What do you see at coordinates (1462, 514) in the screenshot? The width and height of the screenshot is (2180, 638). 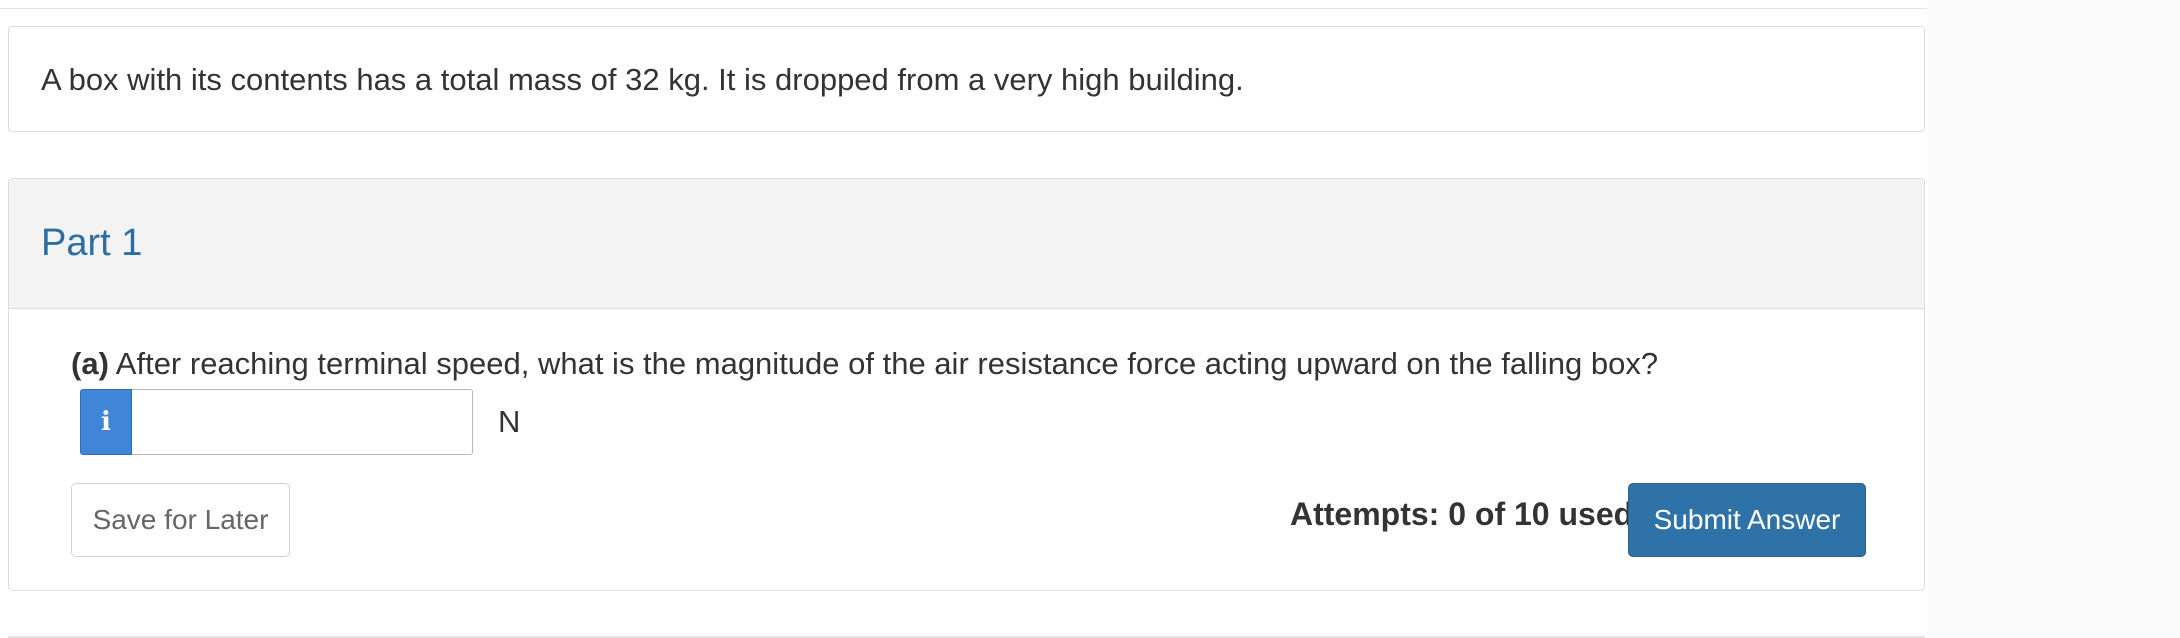 I see `attempts-counter: Attempts: 0 of 10 used` at bounding box center [1462, 514].